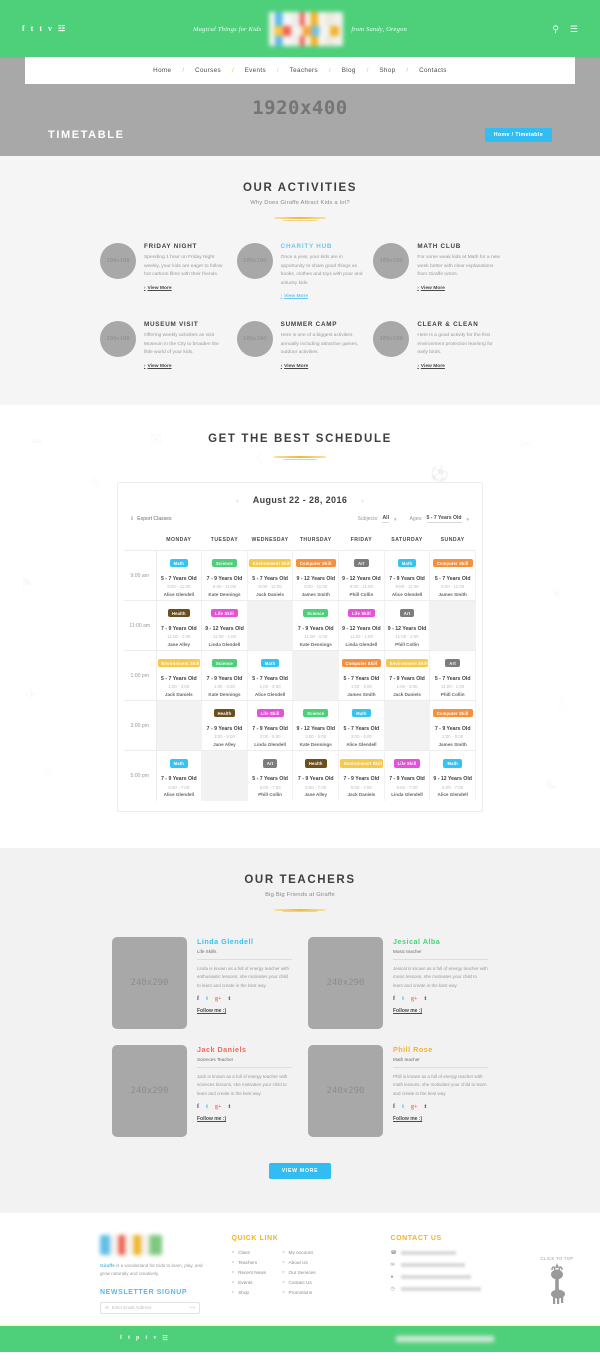 The image size is (600, 1363). What do you see at coordinates (131, 1244) in the screenshot?
I see `footer-logo` at bounding box center [131, 1244].